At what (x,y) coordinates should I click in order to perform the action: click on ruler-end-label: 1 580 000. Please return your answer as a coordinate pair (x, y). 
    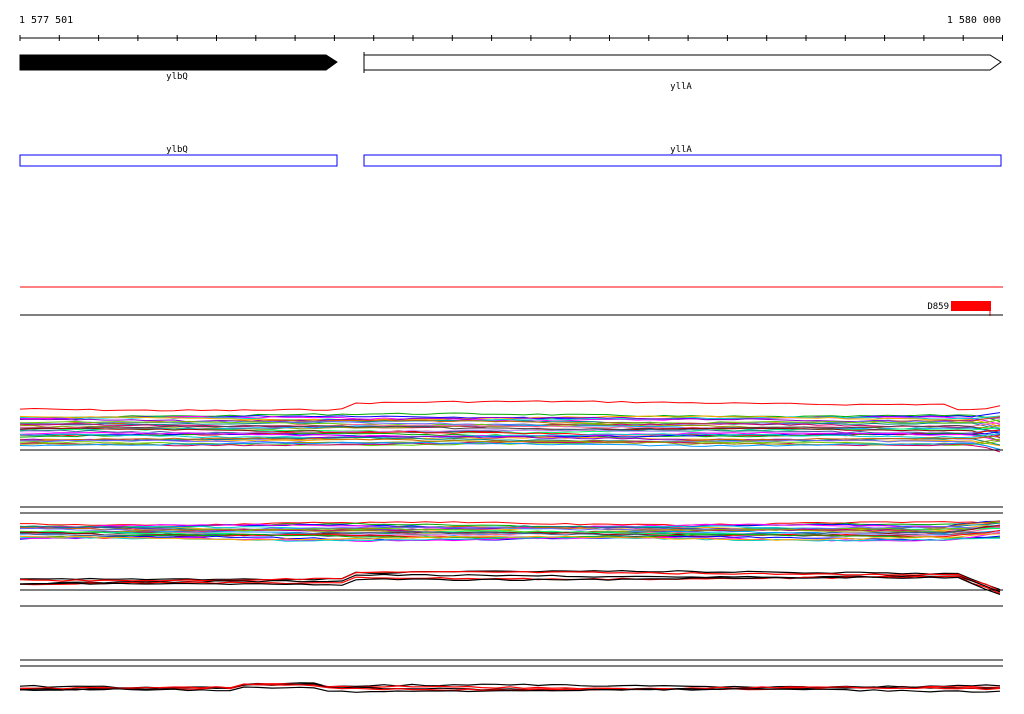
    Looking at the image, I should click on (974, 20).